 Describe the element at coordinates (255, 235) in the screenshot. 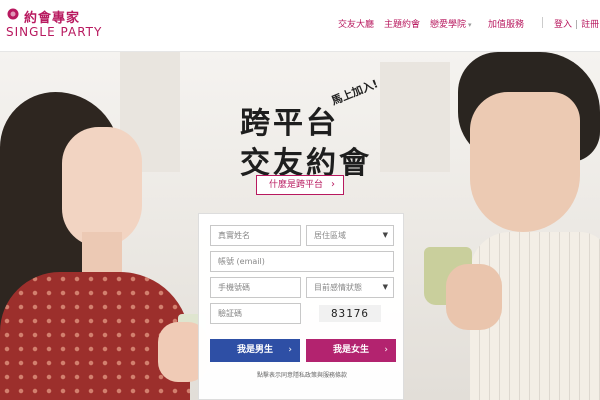

I see `real-name-input: 真實姓名` at that location.